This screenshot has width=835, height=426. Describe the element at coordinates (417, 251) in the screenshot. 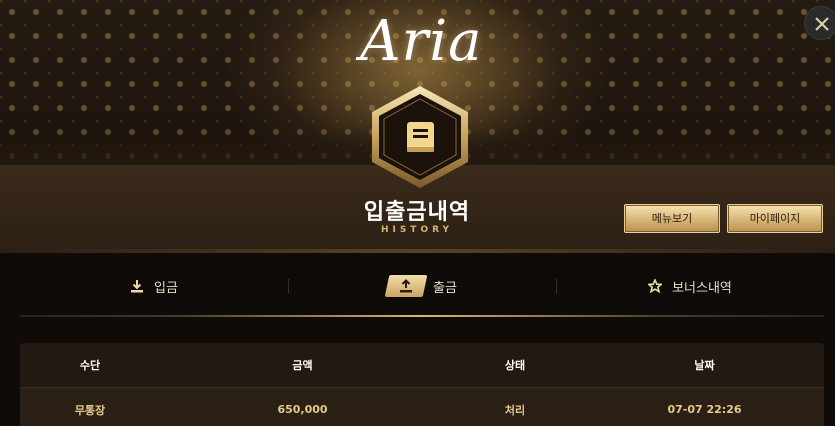

I see `band-divider` at that location.